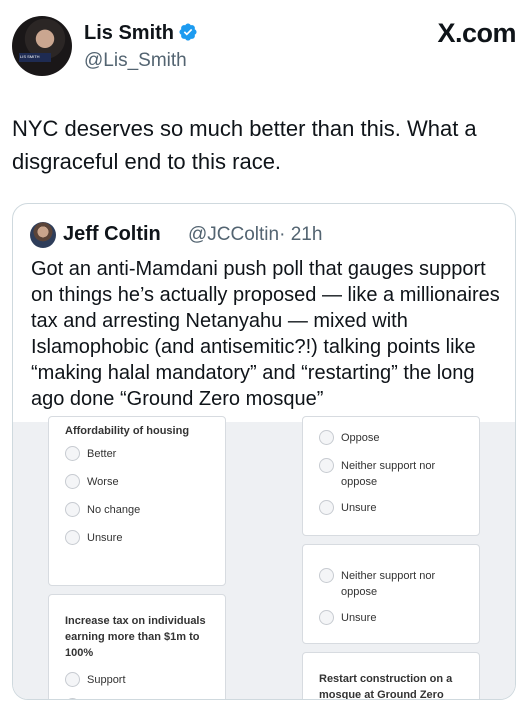  I want to click on quoted-avatar, so click(43, 235).